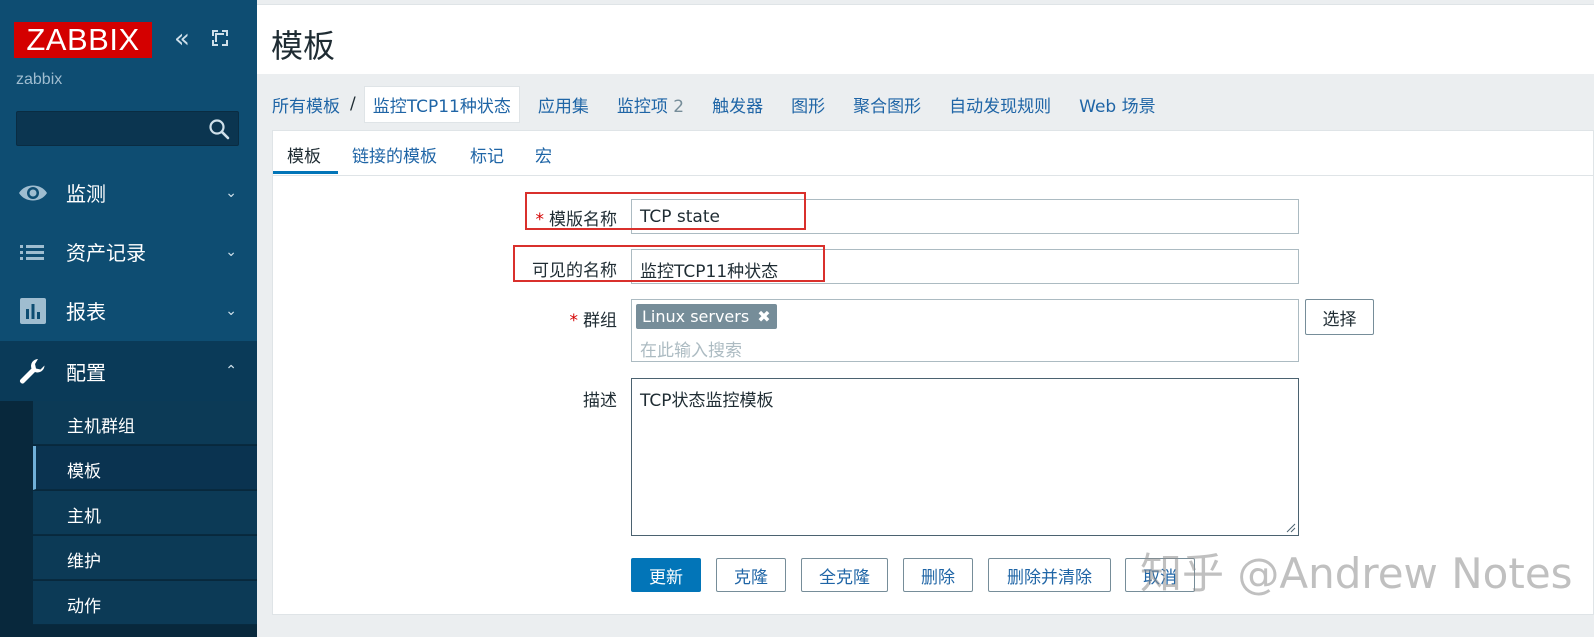  I want to click on search-icon, so click(219, 129).